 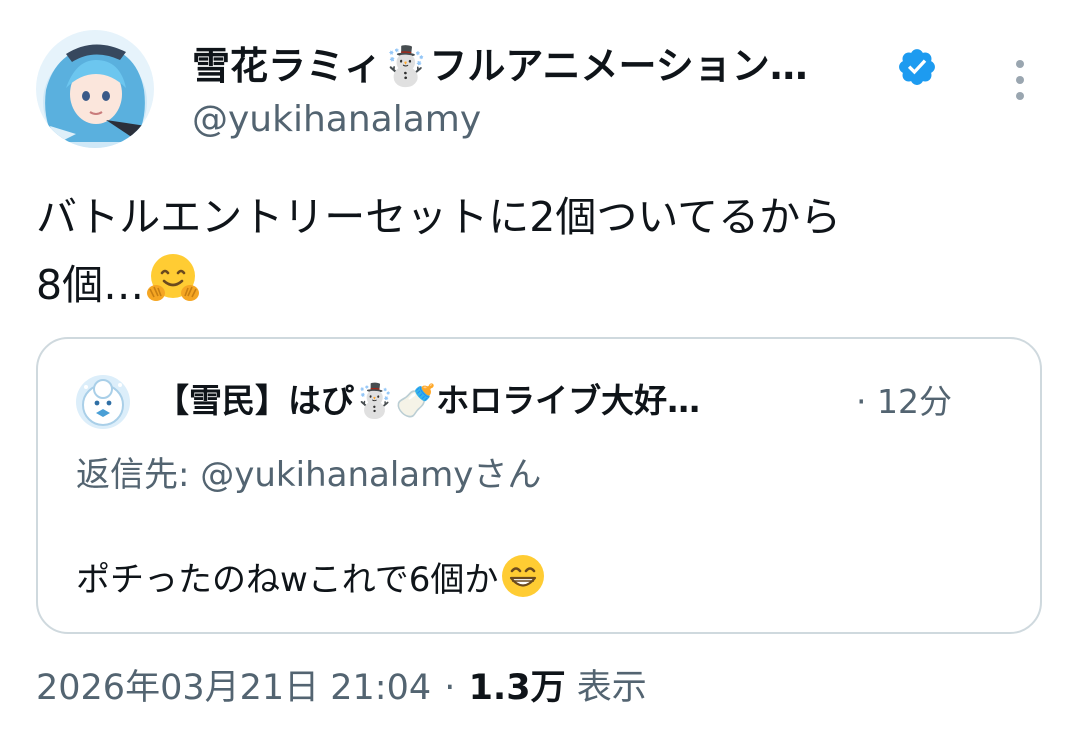 I want to click on verified-badge-icon, so click(x=917, y=67).